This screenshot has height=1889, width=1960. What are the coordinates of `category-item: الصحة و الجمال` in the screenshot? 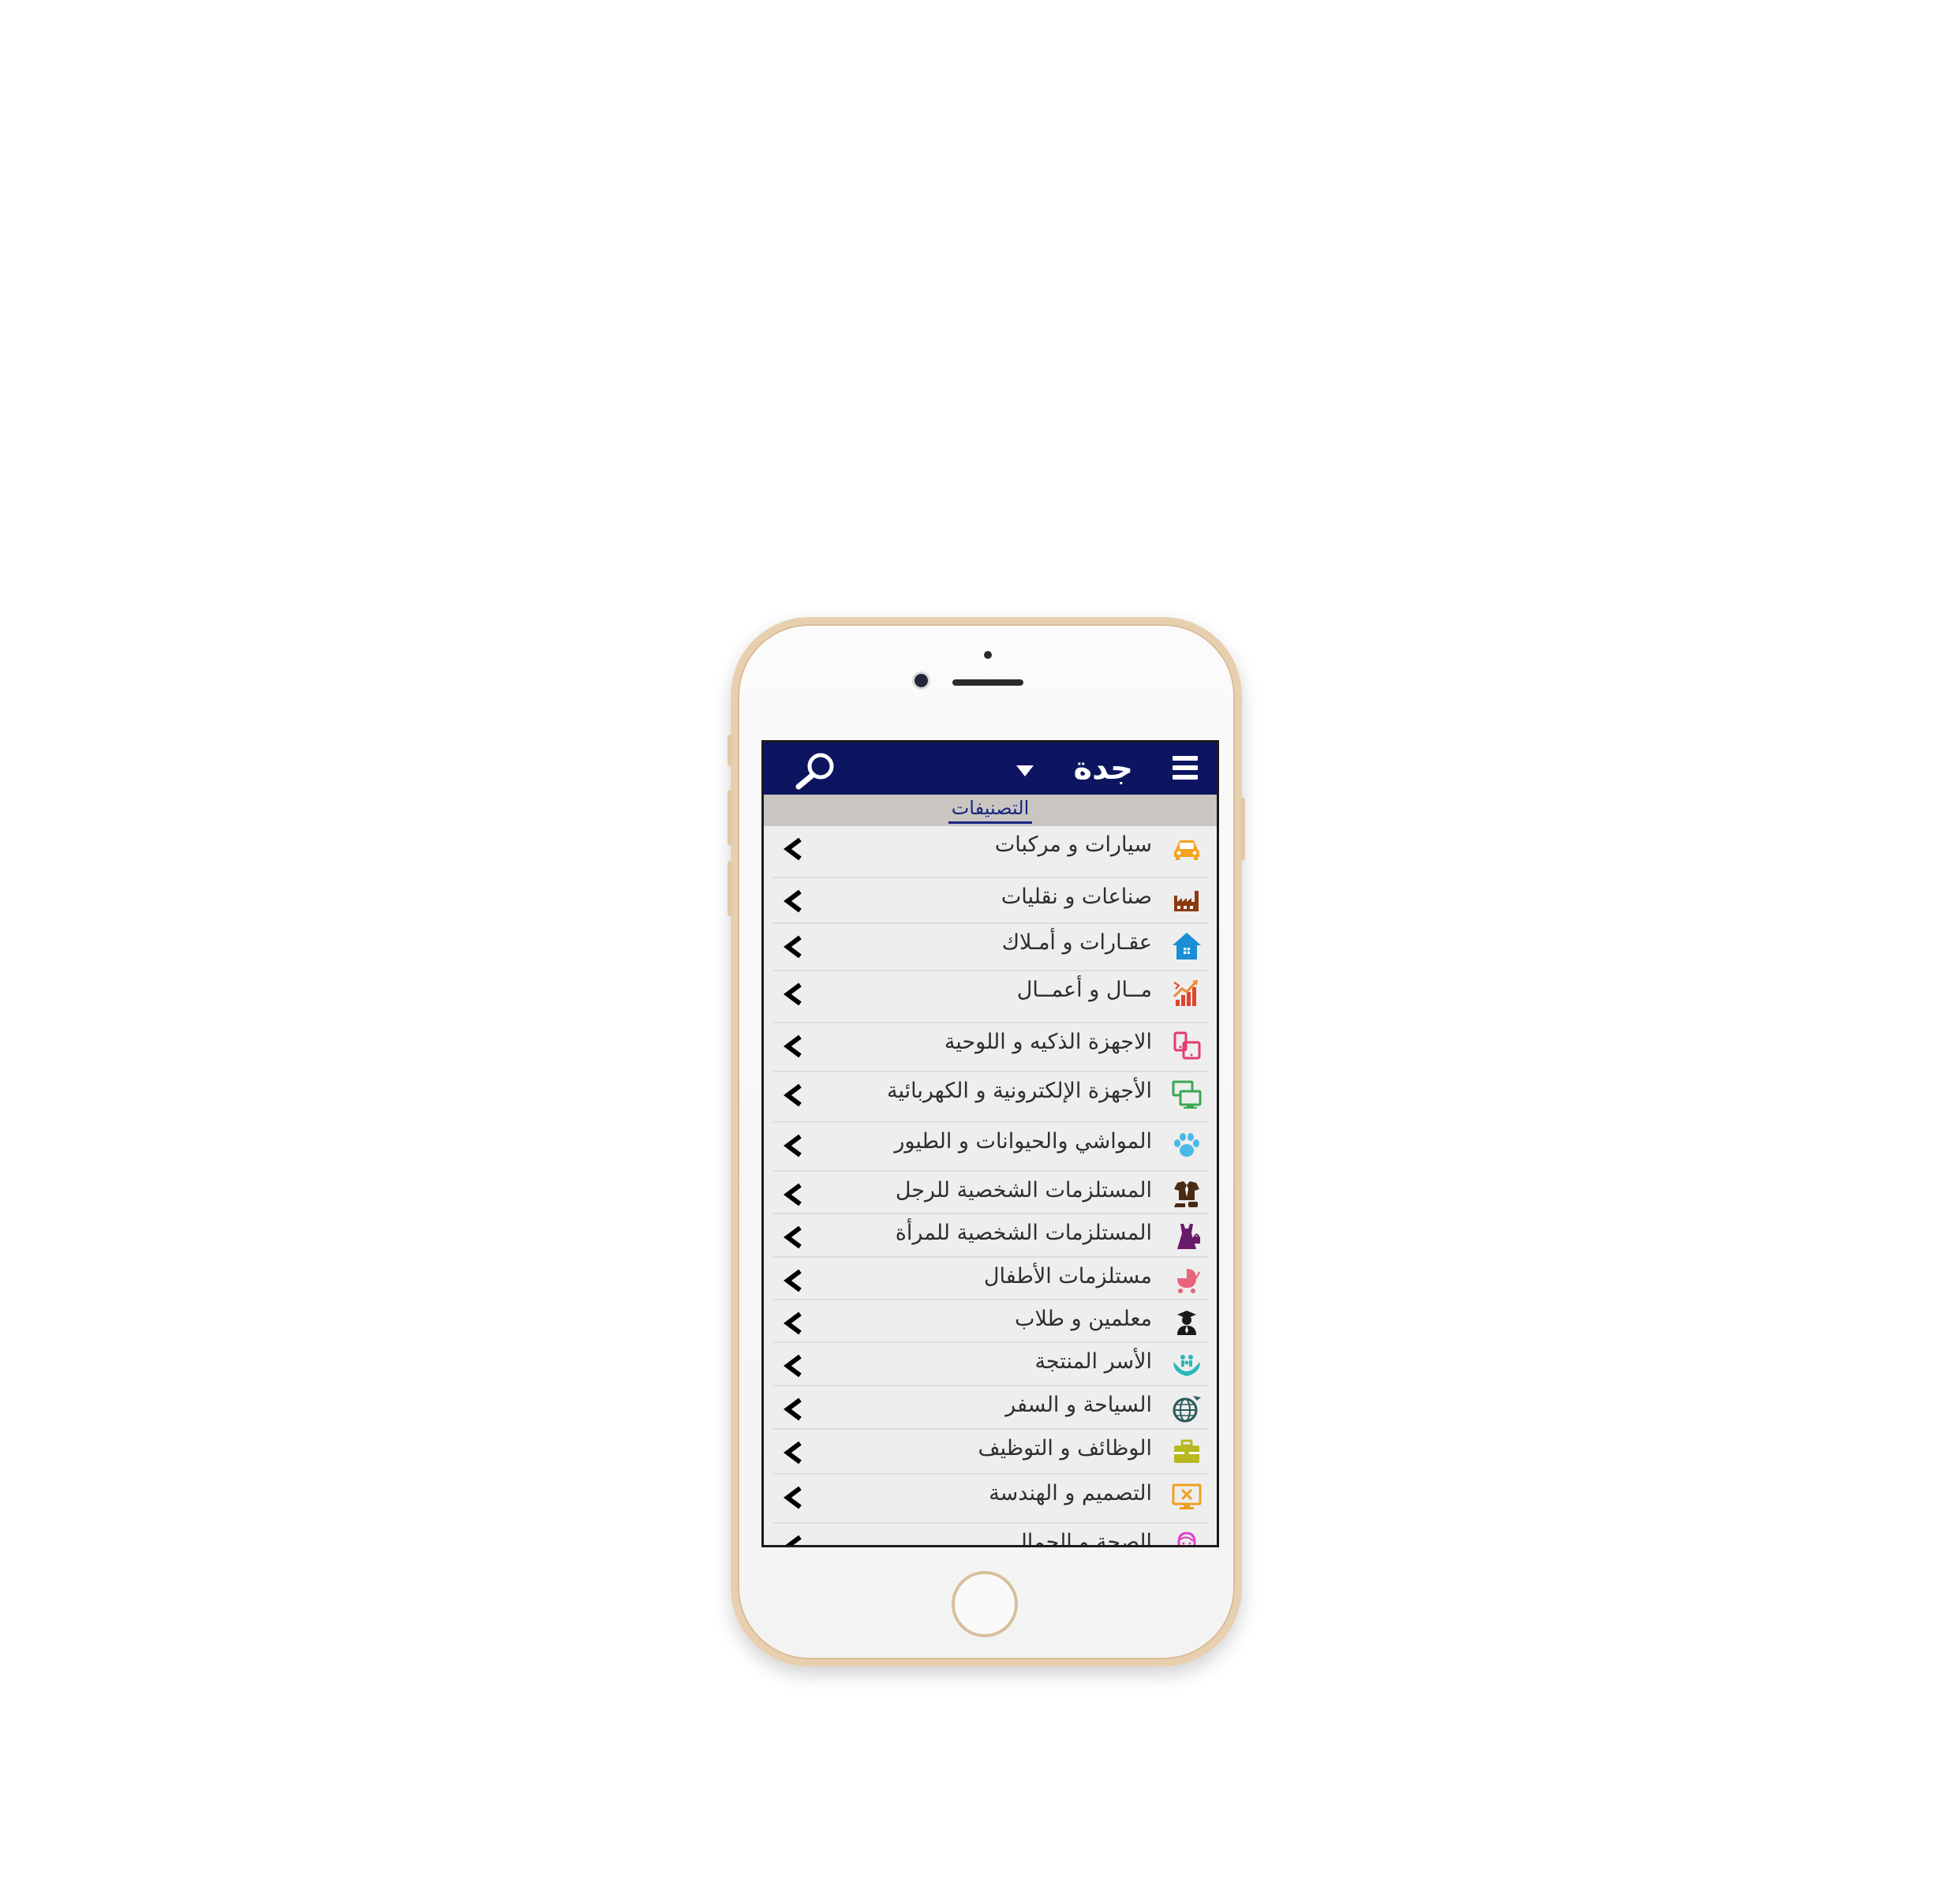 It's located at (991, 1535).